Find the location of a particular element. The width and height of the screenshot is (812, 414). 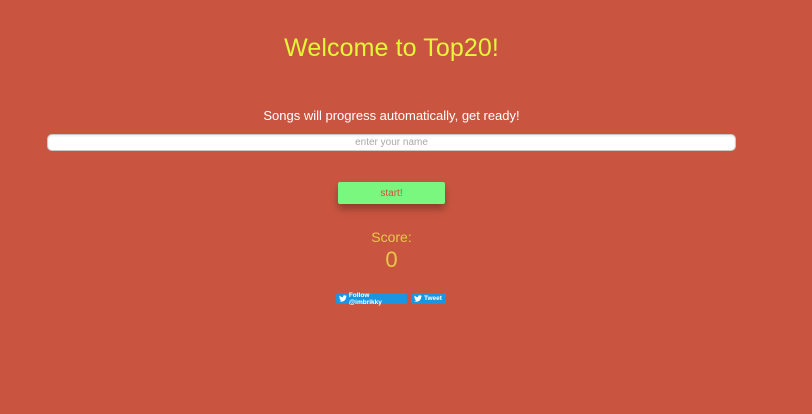

social-buttons: Follow @imbrikky Tweet is located at coordinates (391, 298).